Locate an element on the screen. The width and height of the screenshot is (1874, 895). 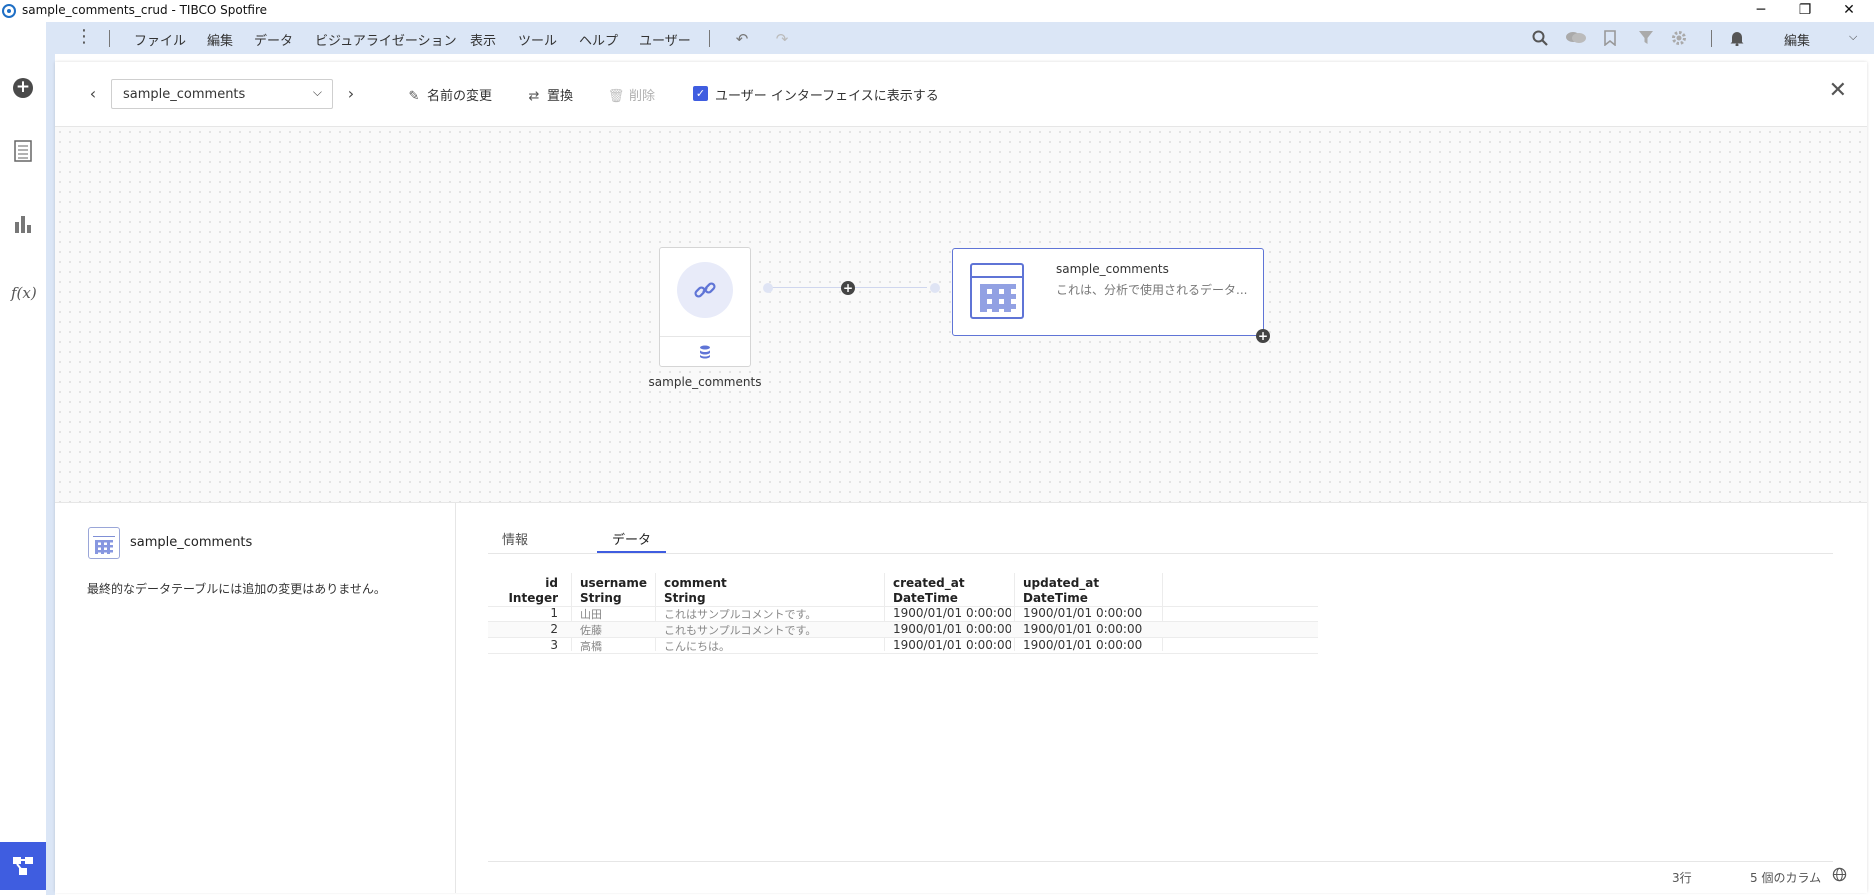
close-panel-icon: ✕ is located at coordinates (1838, 90).